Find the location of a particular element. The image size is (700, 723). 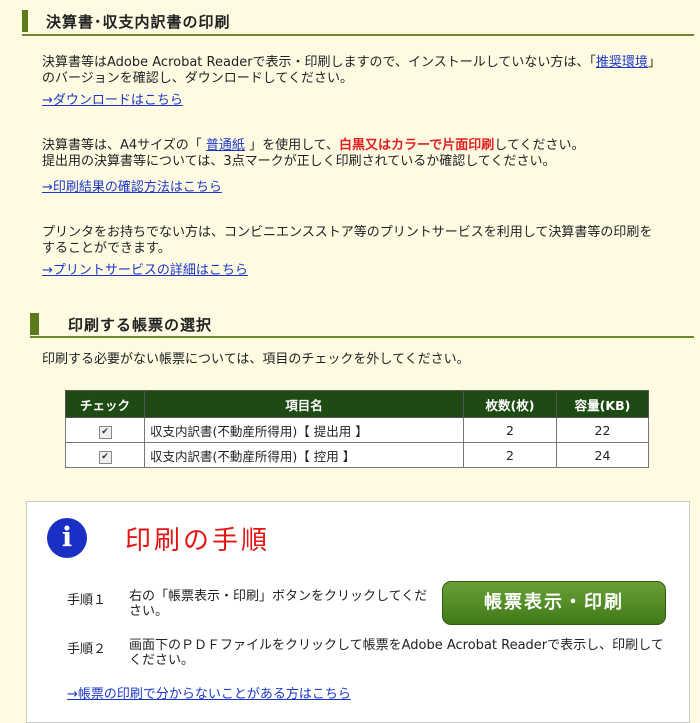

paper-text-mid: 」を使用して、 is located at coordinates (292, 145).